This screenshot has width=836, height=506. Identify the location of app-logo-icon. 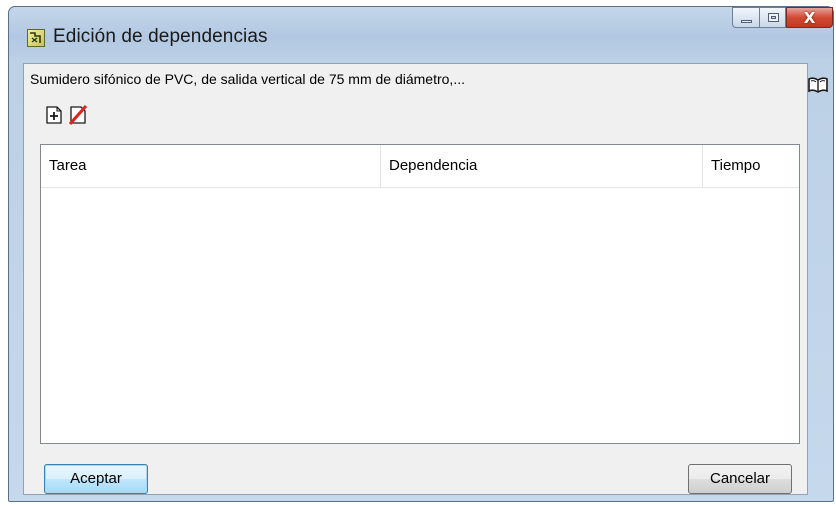
(36, 38).